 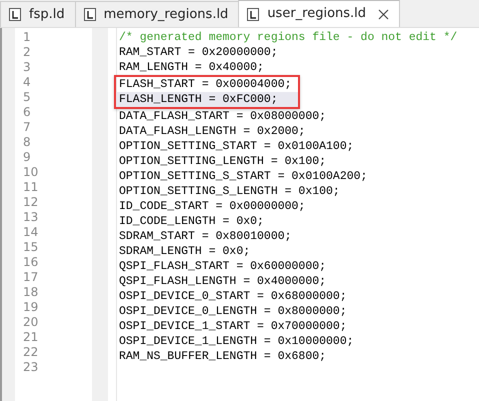 What do you see at coordinates (31, 307) in the screenshot?
I see `line-number: 19` at bounding box center [31, 307].